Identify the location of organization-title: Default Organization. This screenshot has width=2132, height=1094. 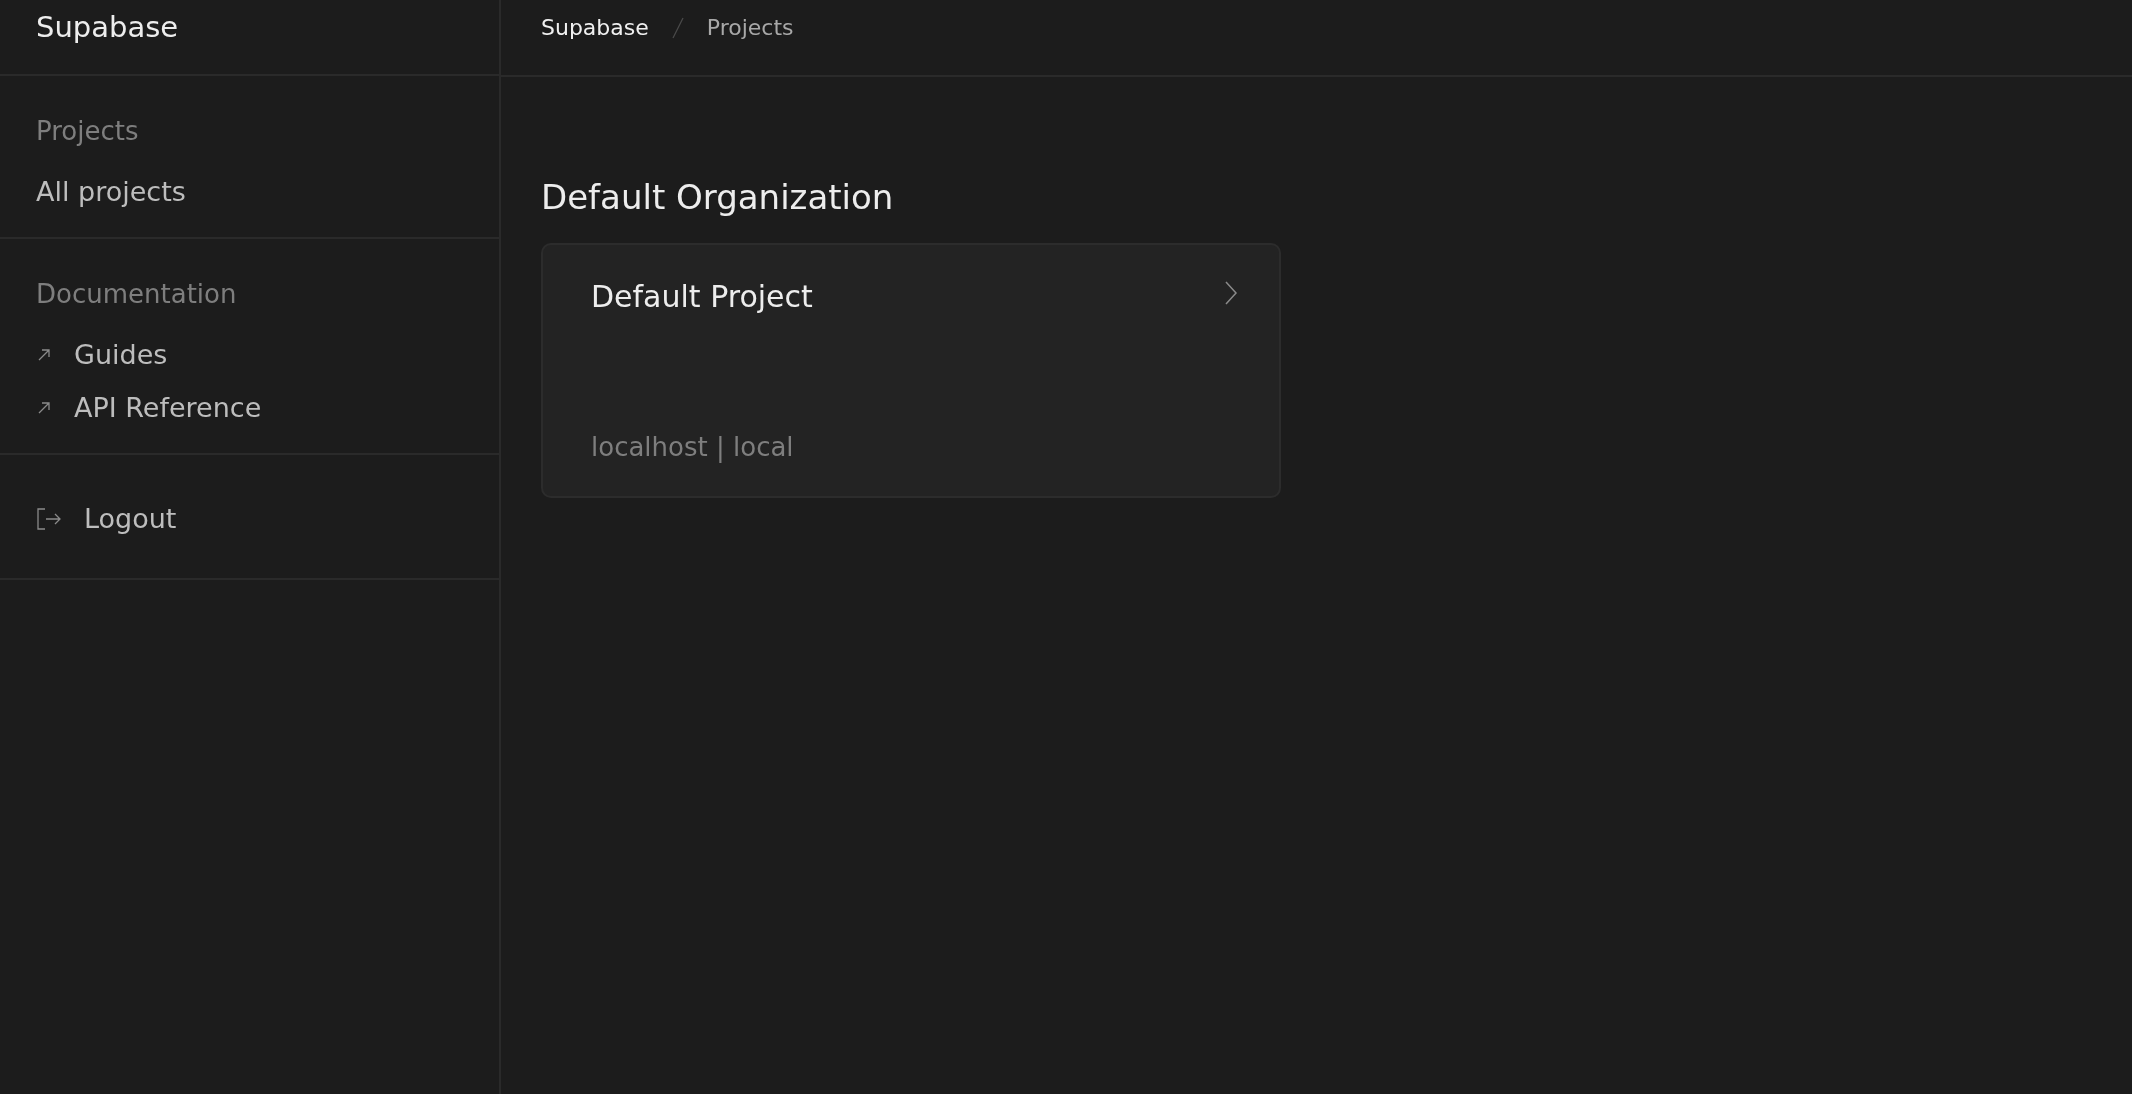
(718, 197).